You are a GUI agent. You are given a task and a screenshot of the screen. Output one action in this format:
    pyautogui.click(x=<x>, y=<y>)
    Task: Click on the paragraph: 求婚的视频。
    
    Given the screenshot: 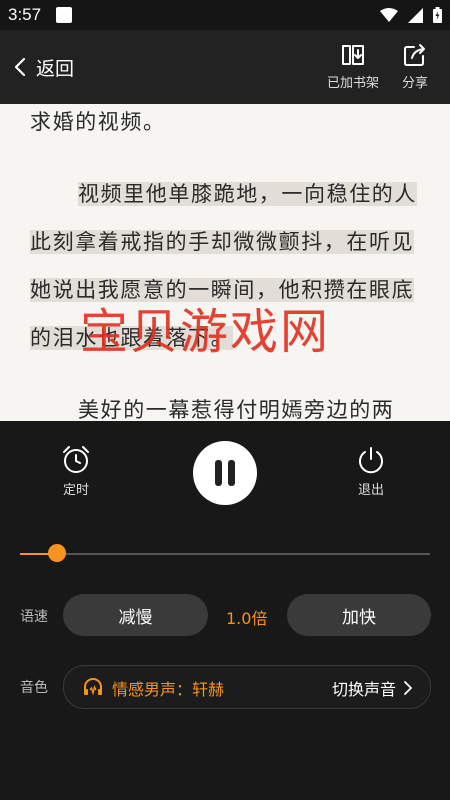 What is the action you would take?
    pyautogui.click(x=98, y=122)
    